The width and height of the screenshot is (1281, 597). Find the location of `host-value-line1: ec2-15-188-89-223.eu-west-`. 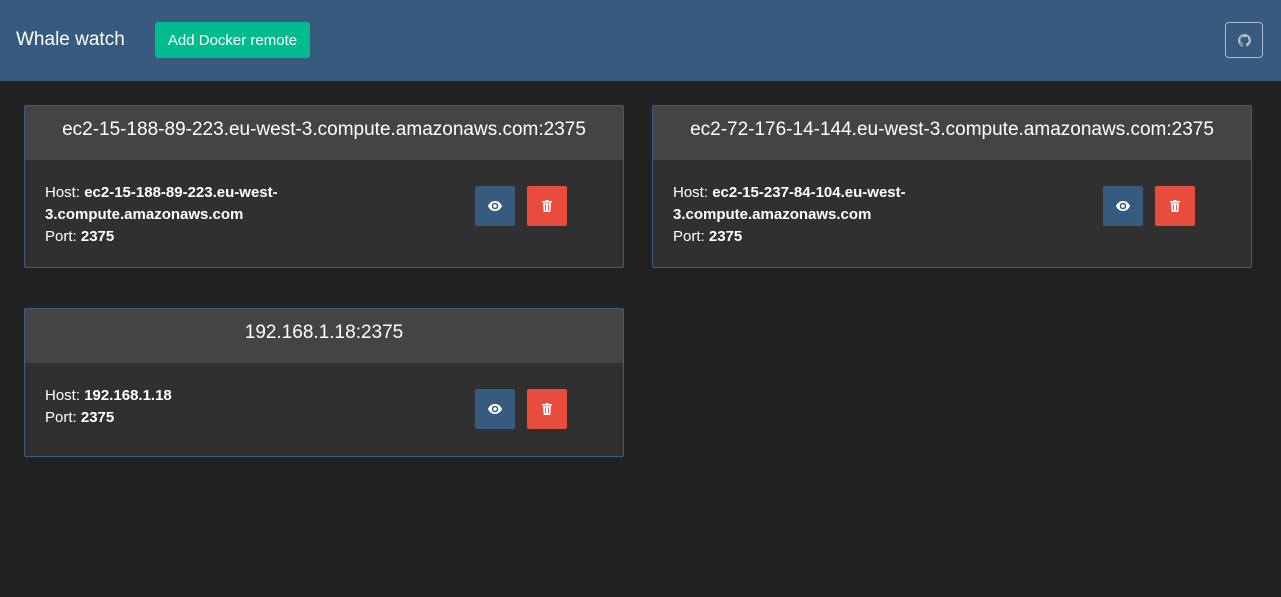

host-value-line1: ec2-15-188-89-223.eu-west- is located at coordinates (181, 192).